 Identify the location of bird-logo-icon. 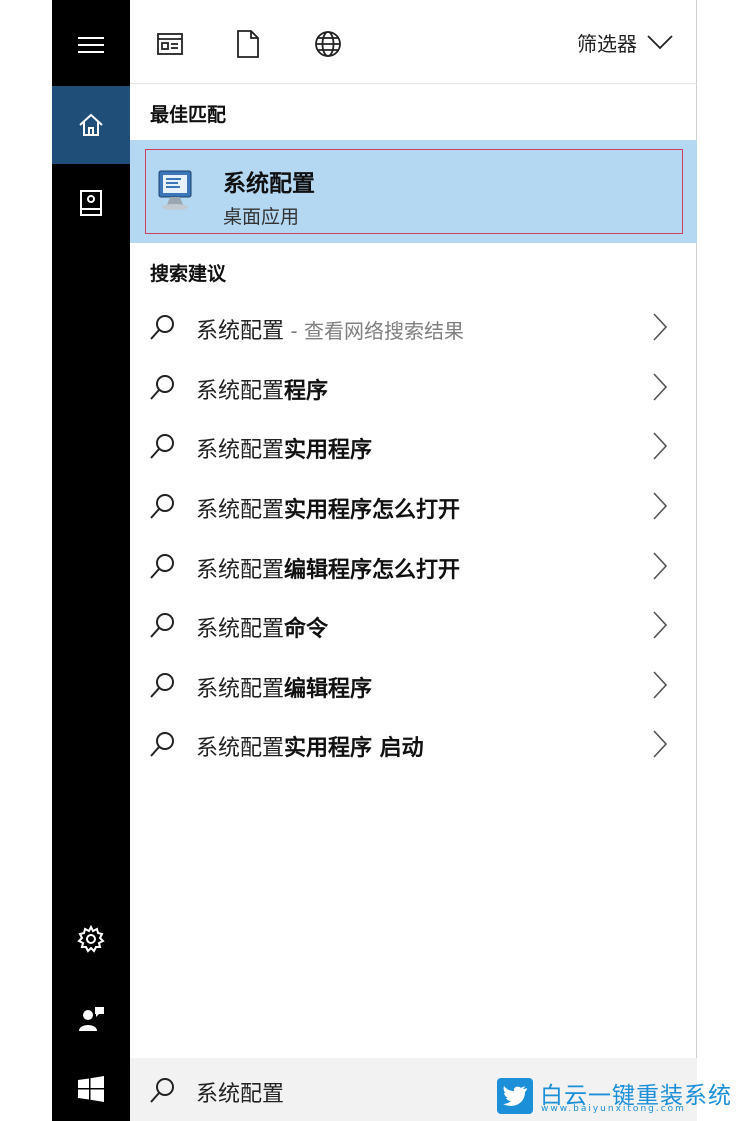
(515, 1096).